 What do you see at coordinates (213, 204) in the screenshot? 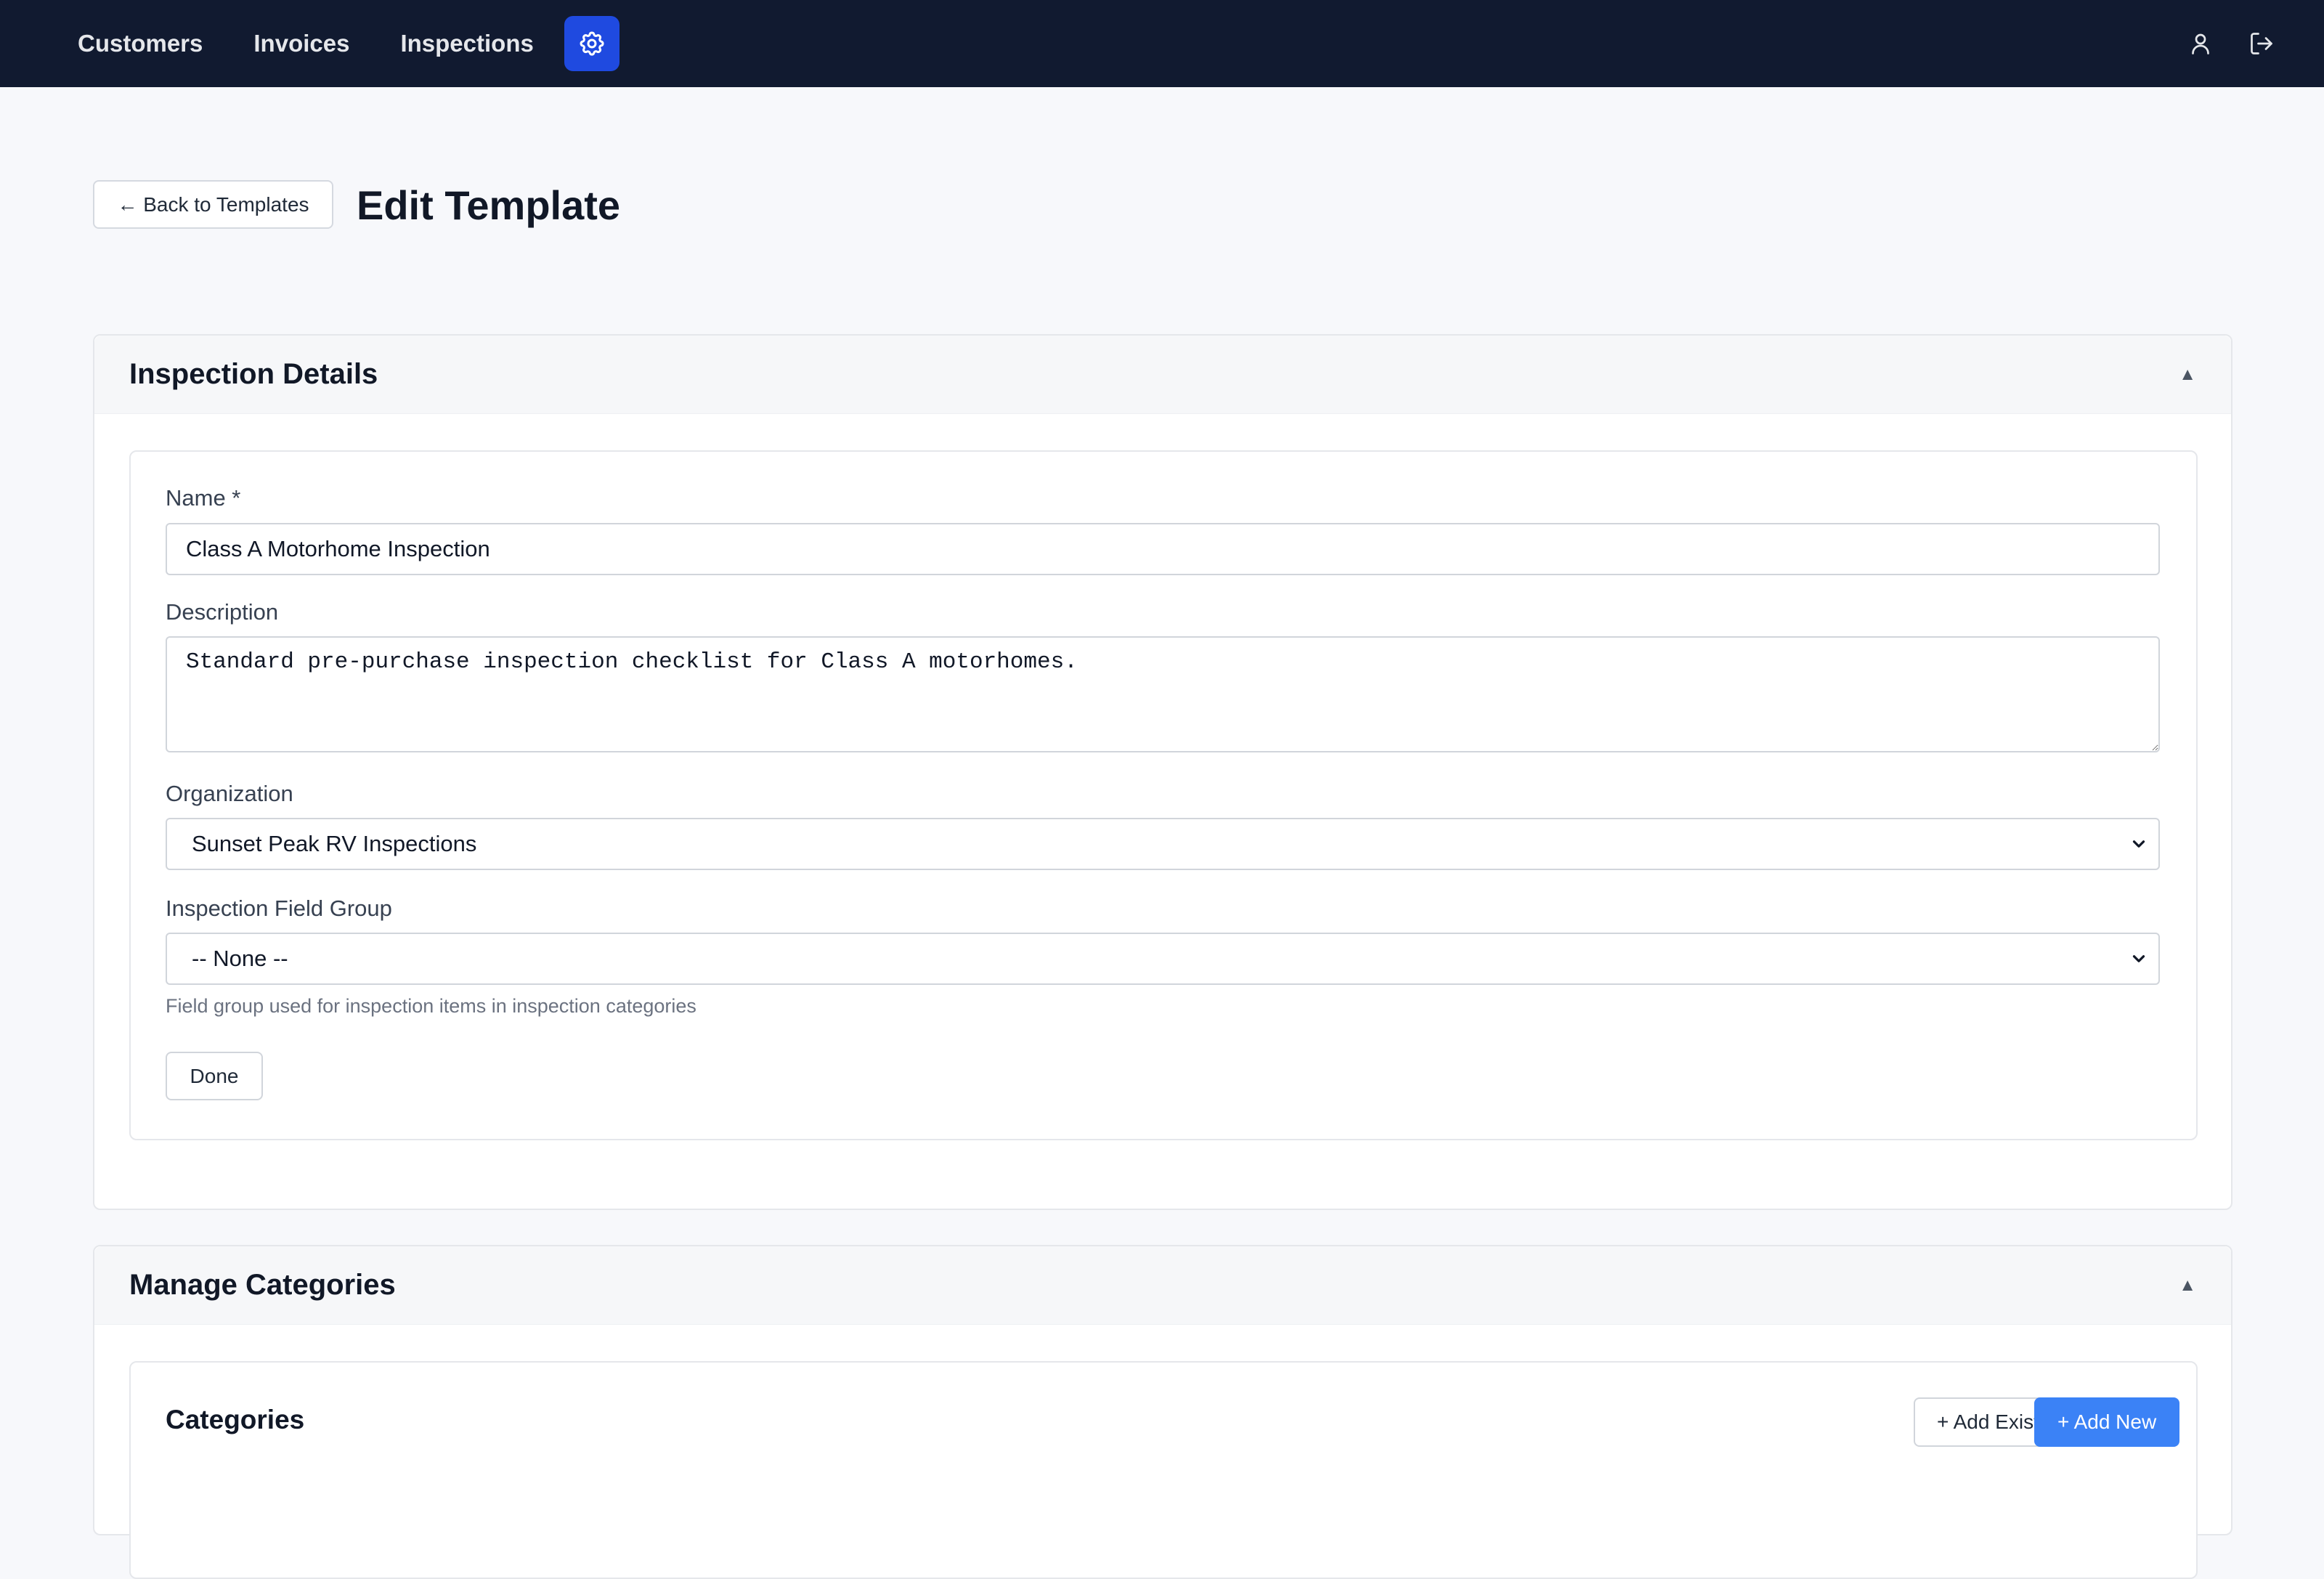
I see `back-to-templates-button: ← Back to Templates` at bounding box center [213, 204].